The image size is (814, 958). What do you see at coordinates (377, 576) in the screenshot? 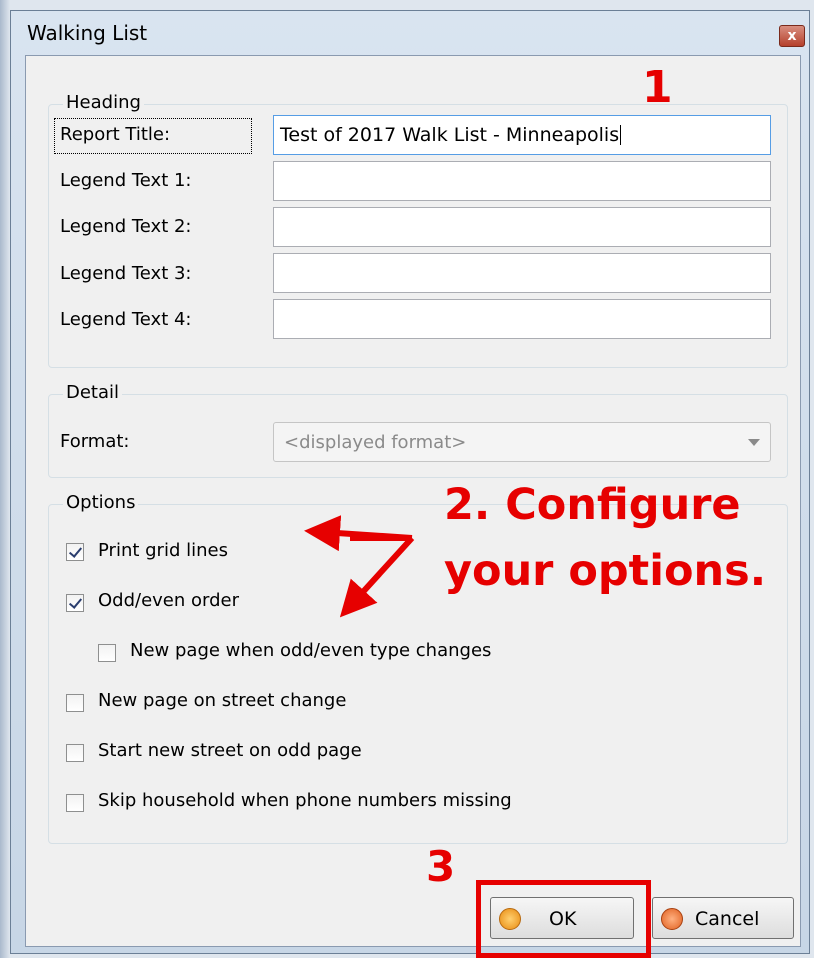
I see `arrow-down-left-icon` at bounding box center [377, 576].